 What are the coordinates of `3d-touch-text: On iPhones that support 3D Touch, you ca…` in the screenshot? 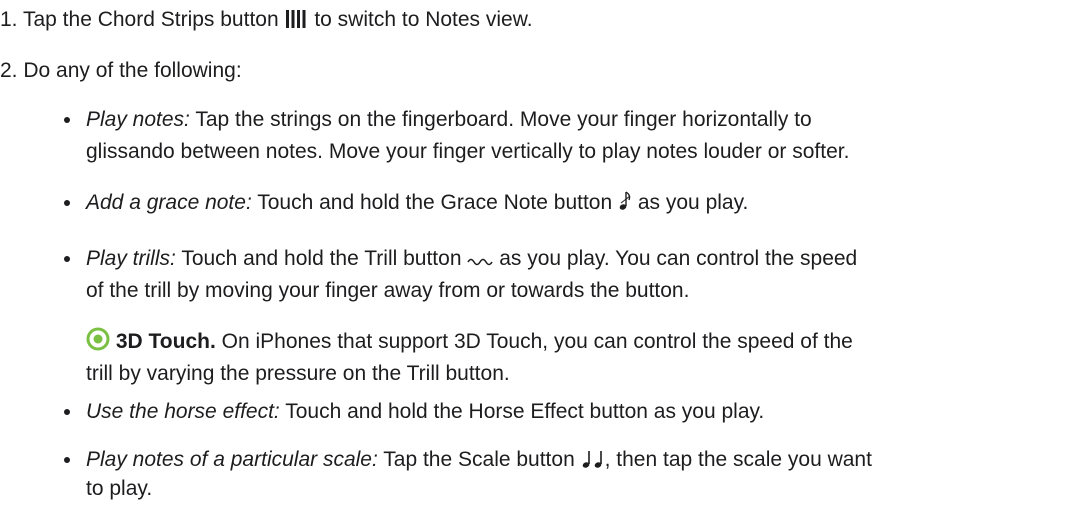 It's located at (534, 341).